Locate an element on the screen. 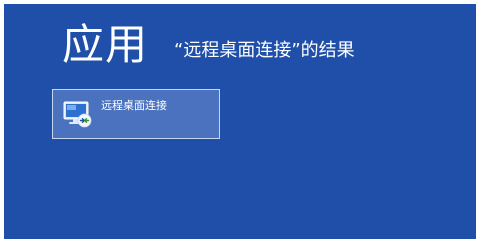 Image resolution: width=480 pixels, height=243 pixels. result-item-remote-desktop: 远程桌面连接 is located at coordinates (136, 114).